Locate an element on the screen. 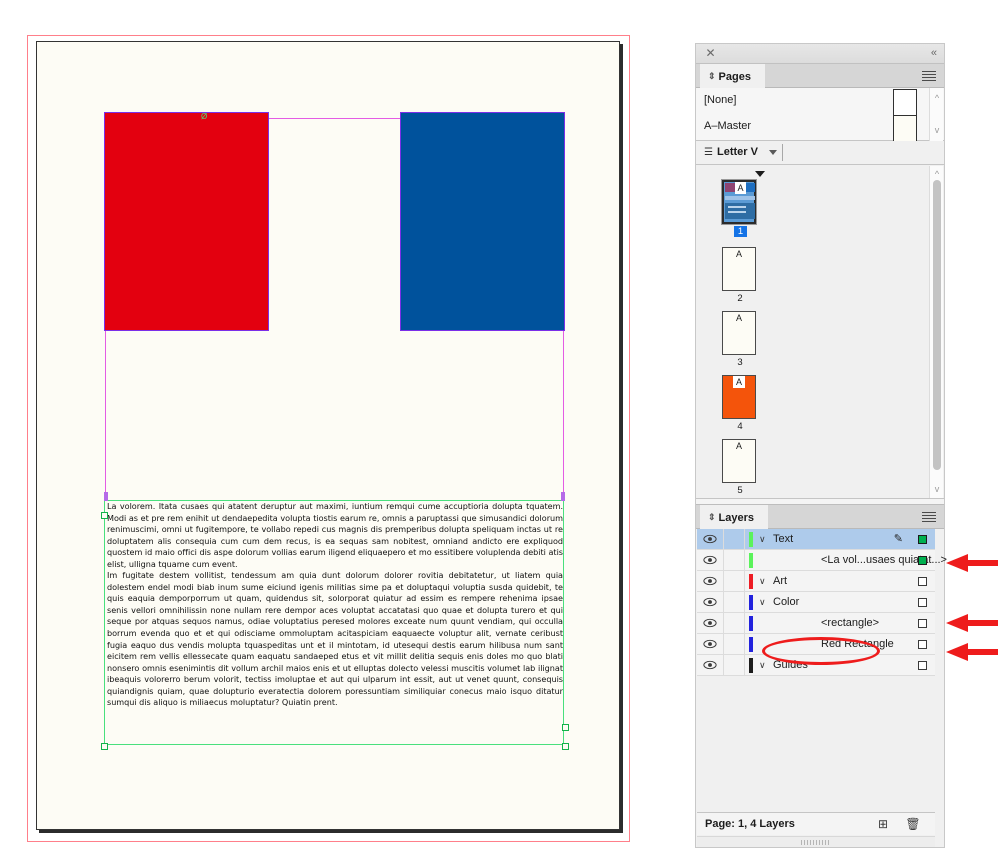  chevron-down-icon is located at coordinates (773, 152).